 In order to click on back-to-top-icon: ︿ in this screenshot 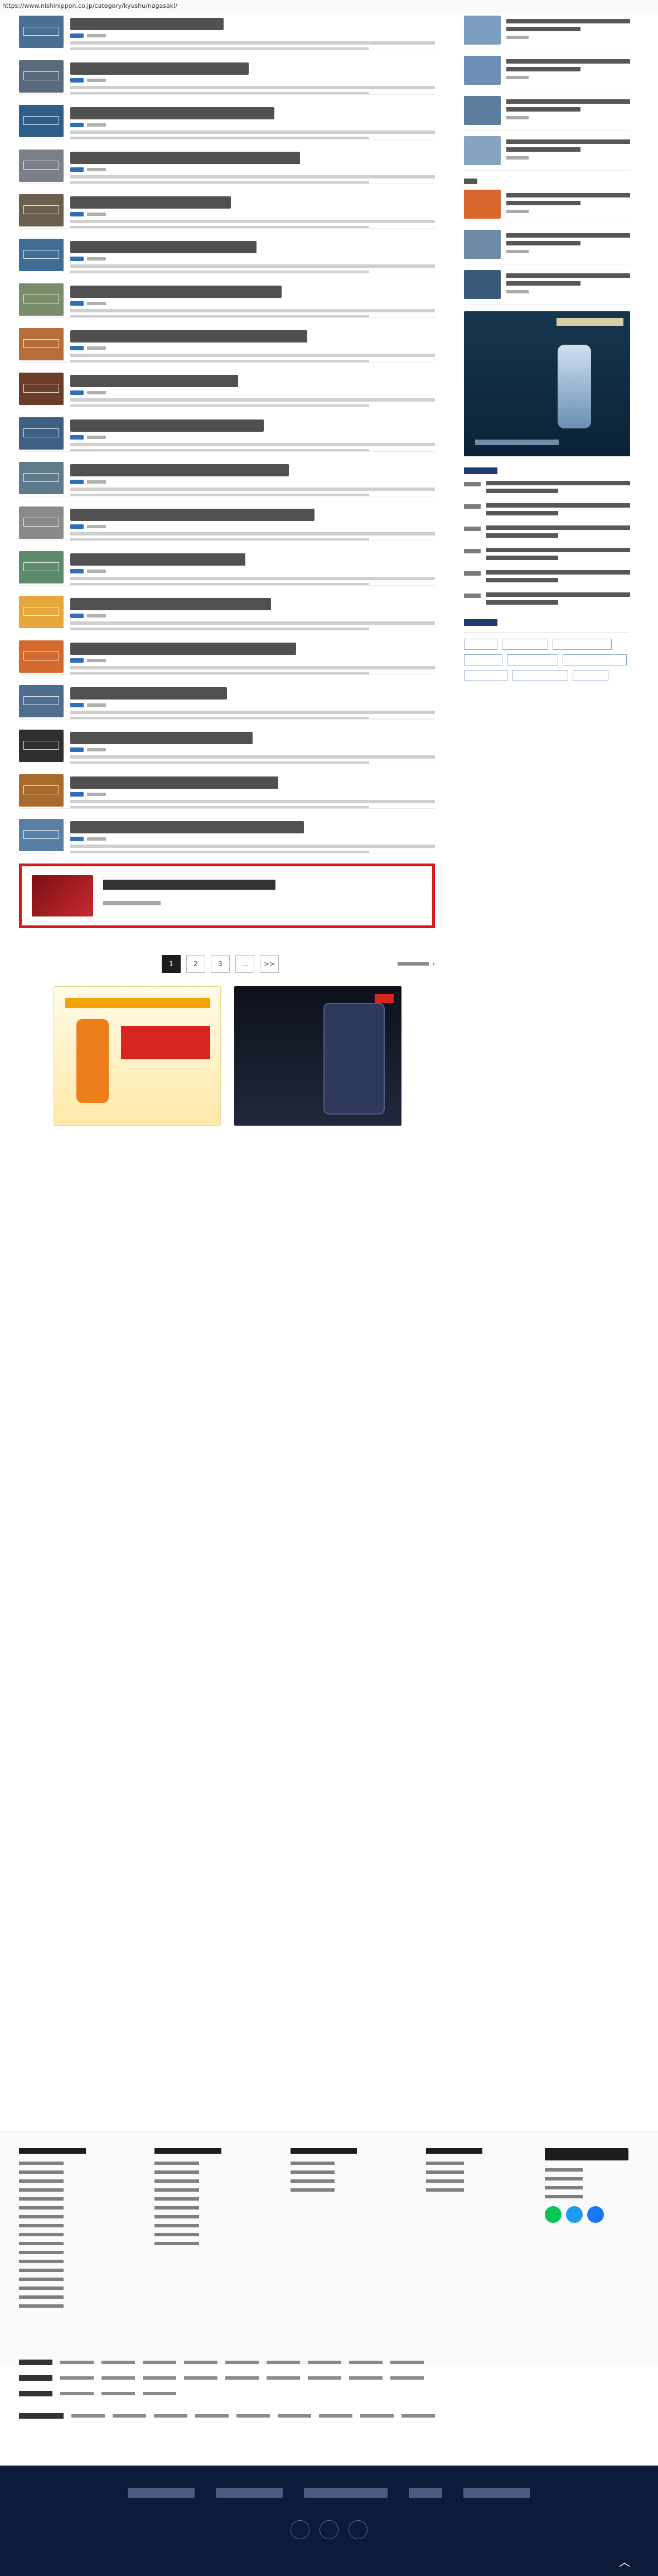, I will do `click(624, 2562)`.